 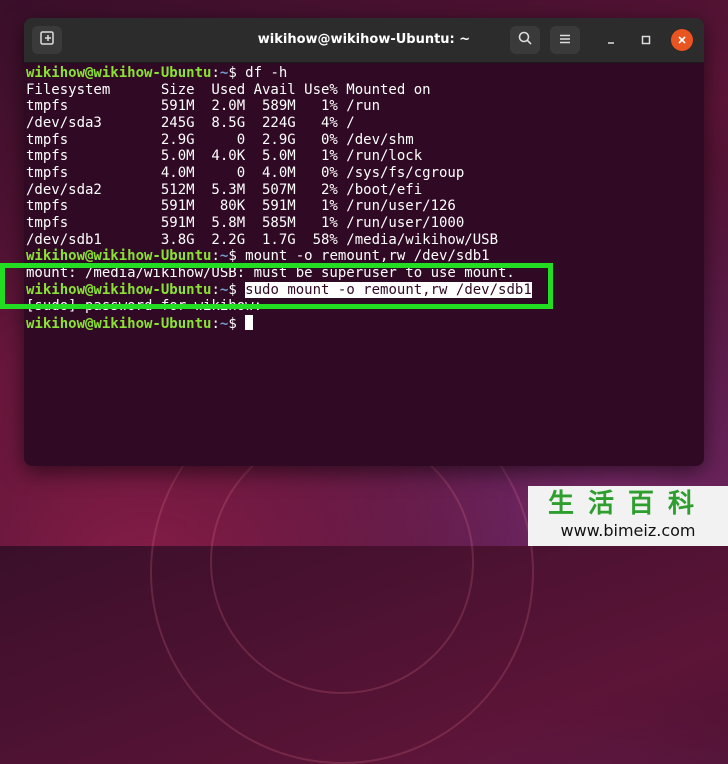 What do you see at coordinates (249, 322) in the screenshot?
I see `text-cursor` at bounding box center [249, 322].